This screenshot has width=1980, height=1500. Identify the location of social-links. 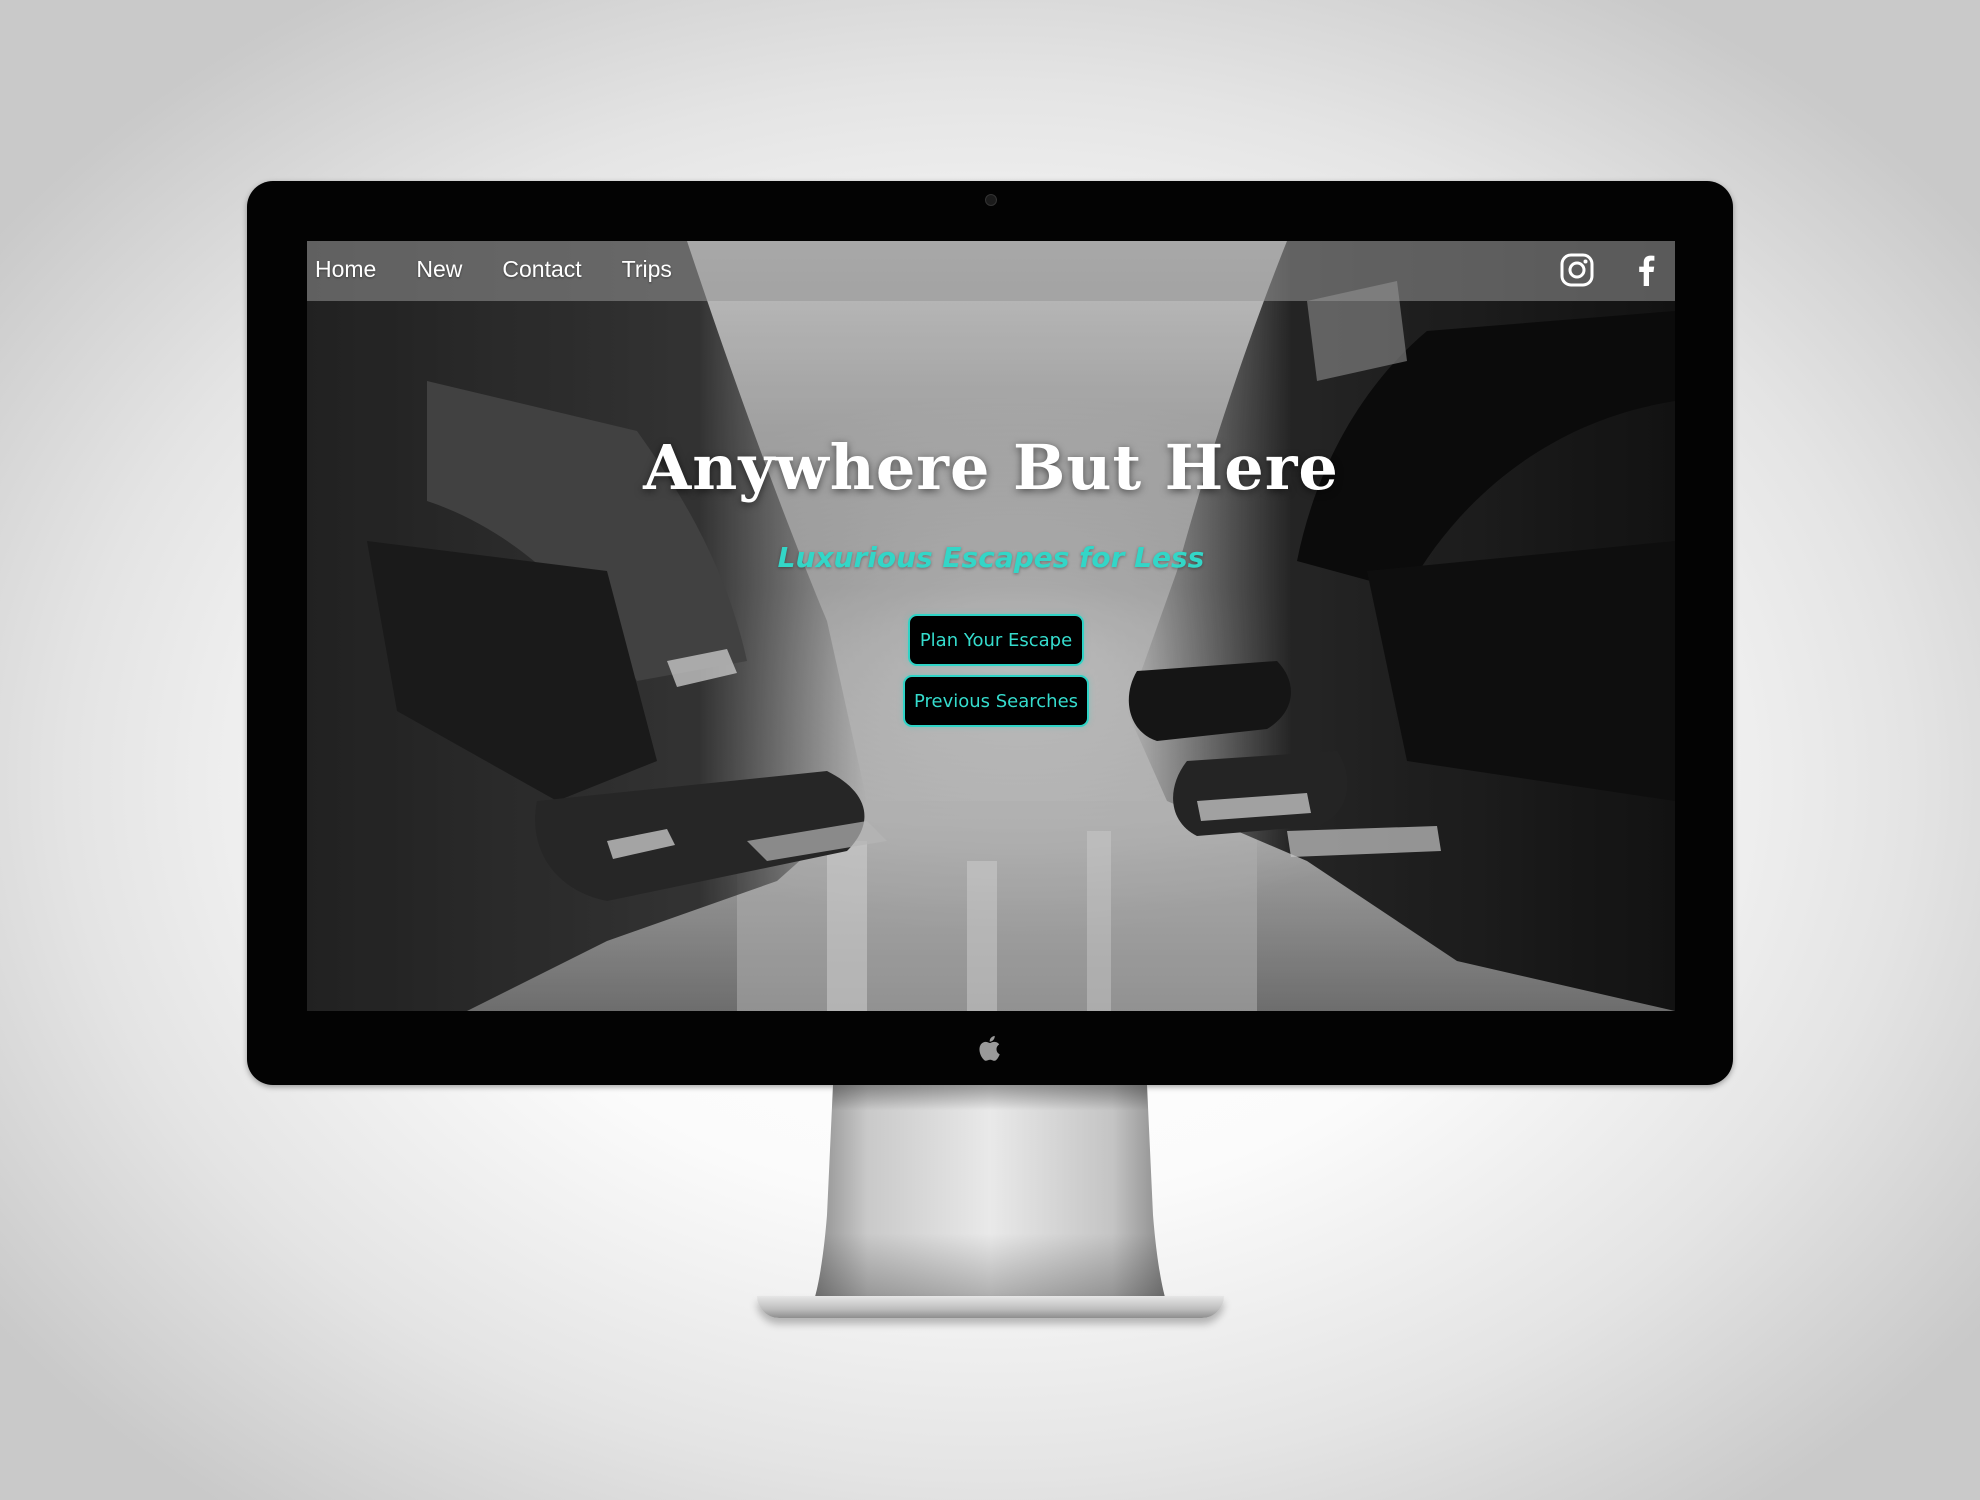
(1612, 270).